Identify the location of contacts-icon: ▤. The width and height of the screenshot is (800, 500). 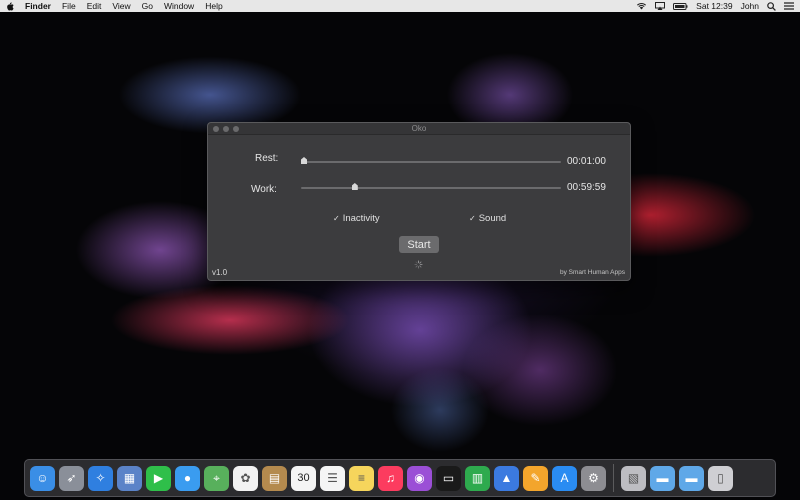
(274, 478).